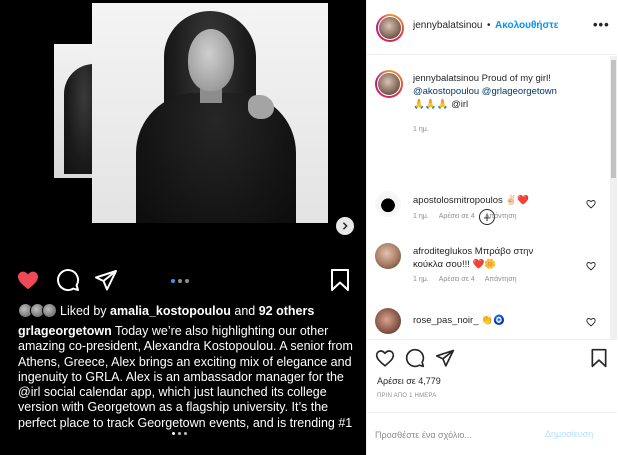  Describe the element at coordinates (516, 200) in the screenshot. I see `comment-text: ✌🏻❤️` at that location.